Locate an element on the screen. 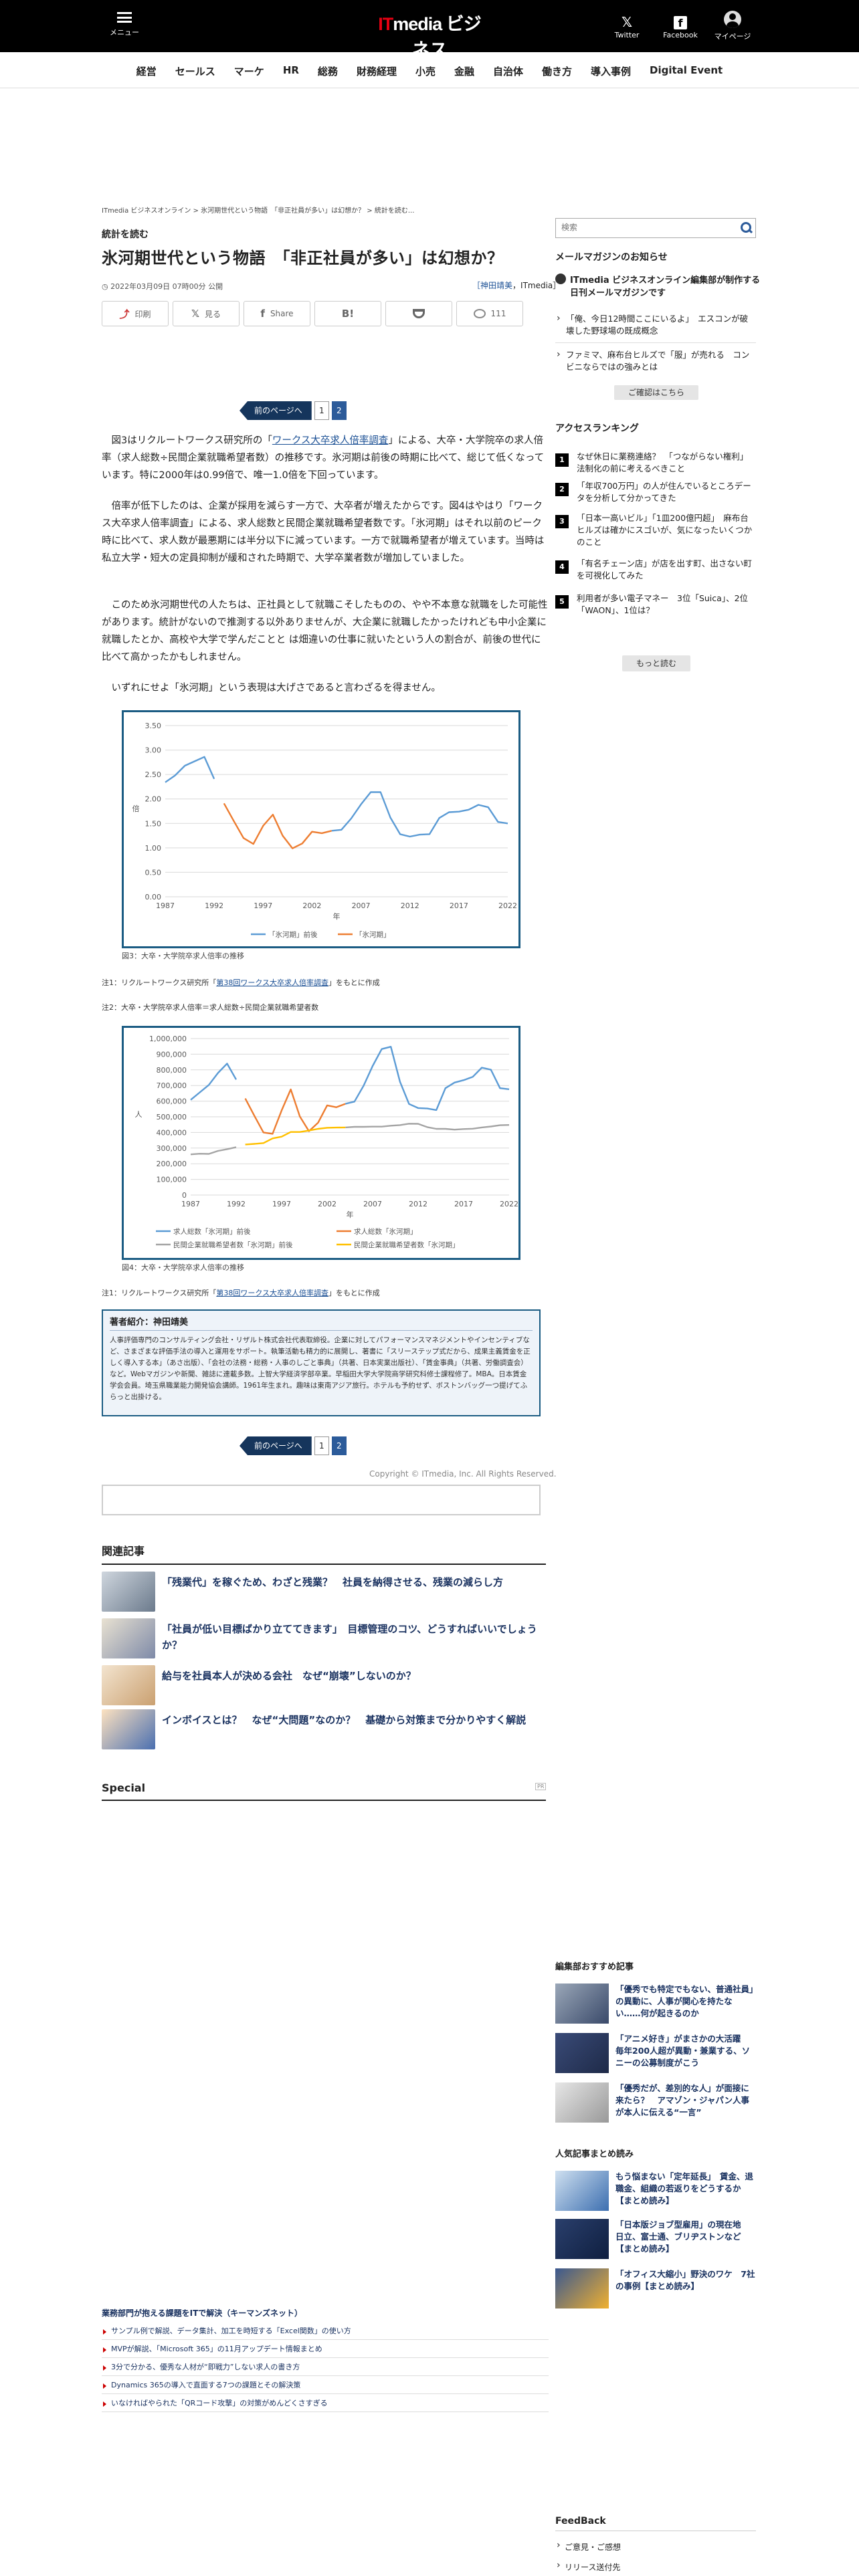  article-series: 統計を読む is located at coordinates (125, 234).